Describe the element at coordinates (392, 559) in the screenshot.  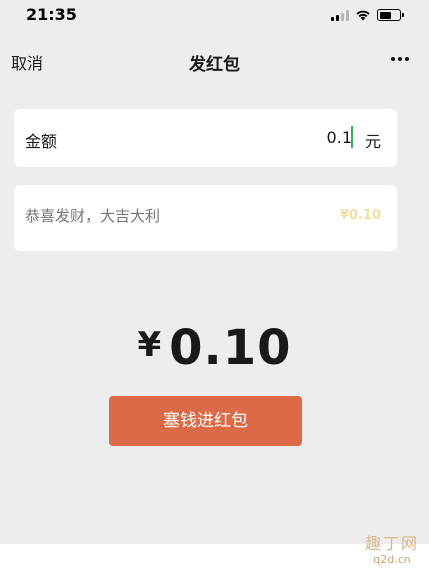
I see `watermark-bottom: q2d.cn` at that location.